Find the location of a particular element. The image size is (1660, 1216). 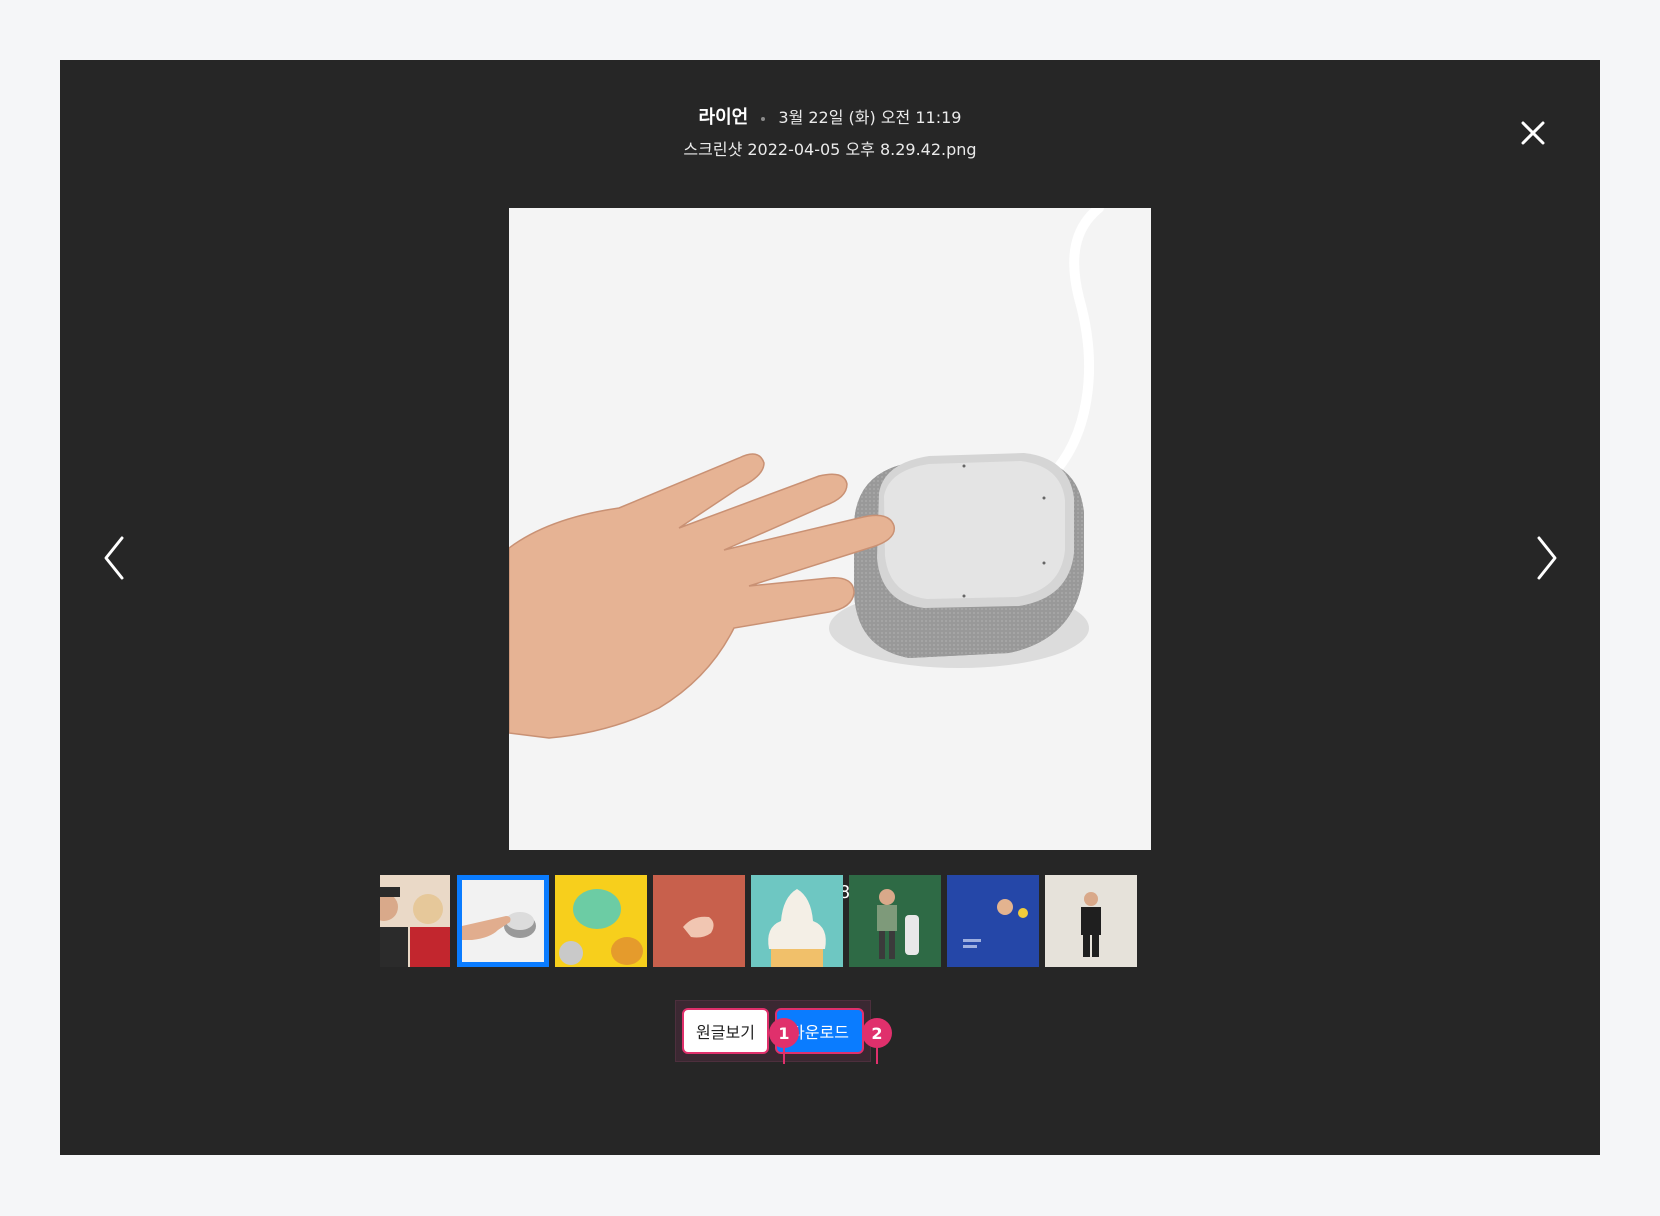

thumb-hand-figure-image is located at coordinates (699, 921).